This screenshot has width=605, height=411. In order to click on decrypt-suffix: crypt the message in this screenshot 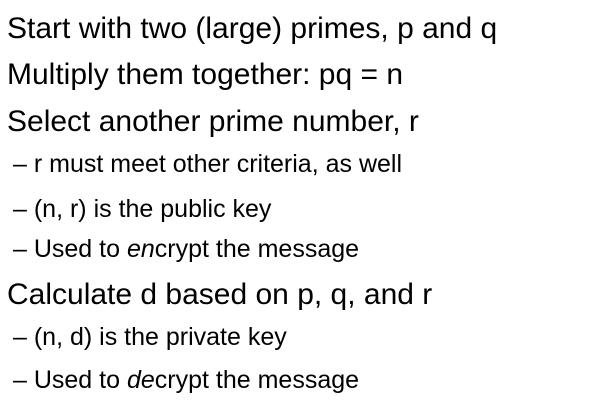, I will do `click(257, 380)`.